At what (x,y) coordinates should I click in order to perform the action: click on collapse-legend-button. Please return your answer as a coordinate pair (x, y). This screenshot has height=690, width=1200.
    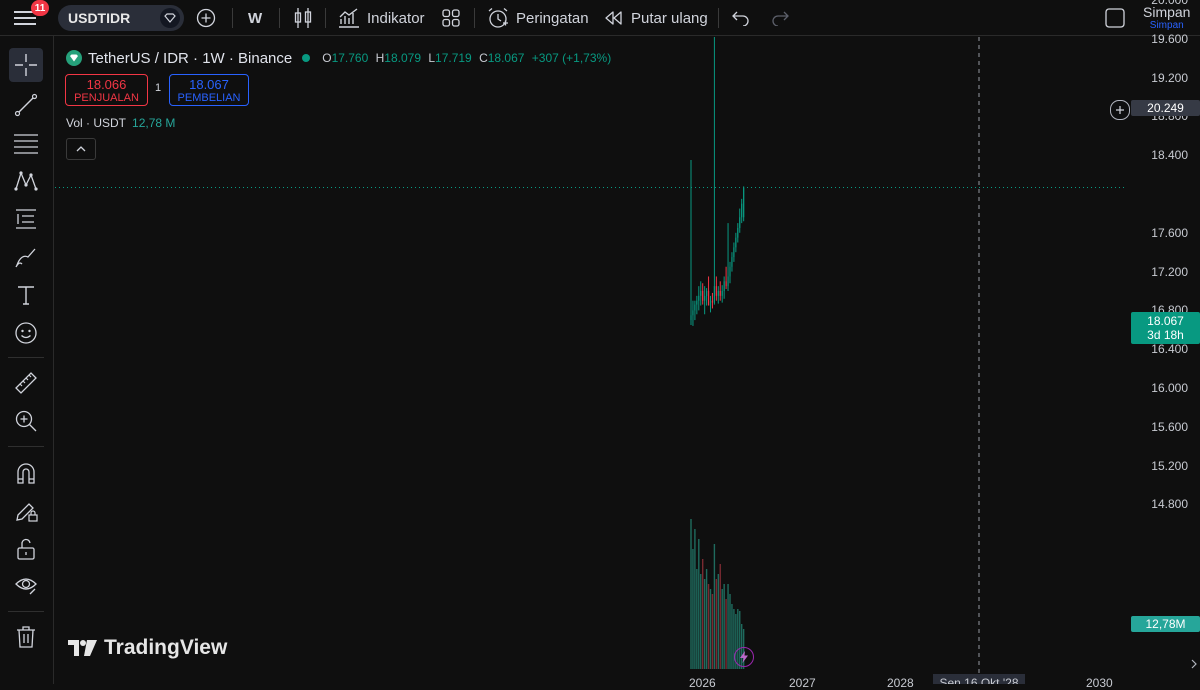
    Looking at the image, I should click on (81, 149).